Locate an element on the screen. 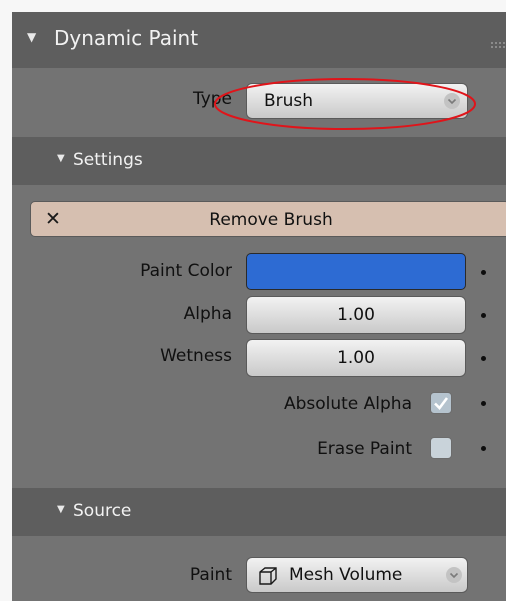  annotation-circle is located at coordinates (345, 104).